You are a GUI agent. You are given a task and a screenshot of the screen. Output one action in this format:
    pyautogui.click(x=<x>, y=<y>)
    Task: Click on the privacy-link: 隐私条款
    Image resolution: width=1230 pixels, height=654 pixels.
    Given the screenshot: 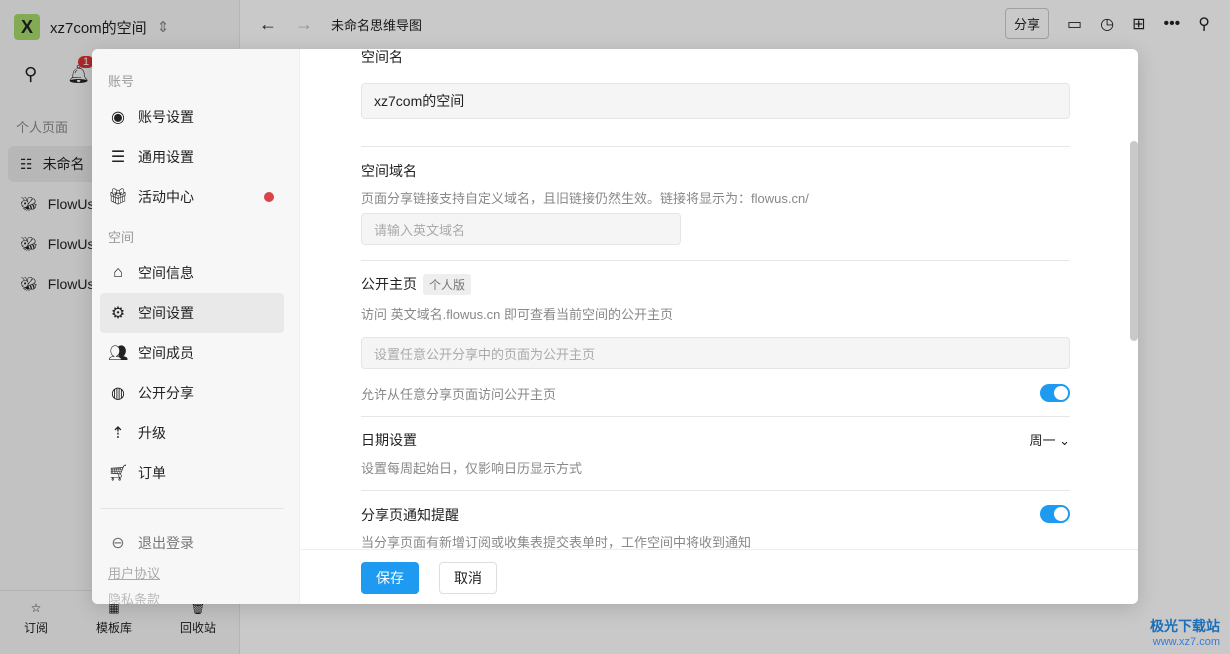 What is the action you would take?
    pyautogui.click(x=134, y=596)
    